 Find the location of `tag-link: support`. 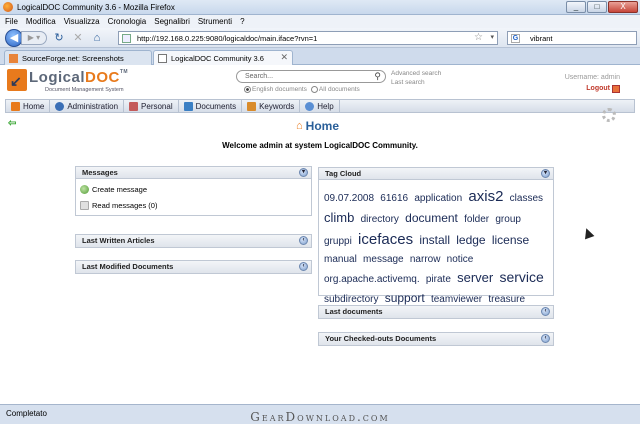

tag-link: support is located at coordinates (405, 298).